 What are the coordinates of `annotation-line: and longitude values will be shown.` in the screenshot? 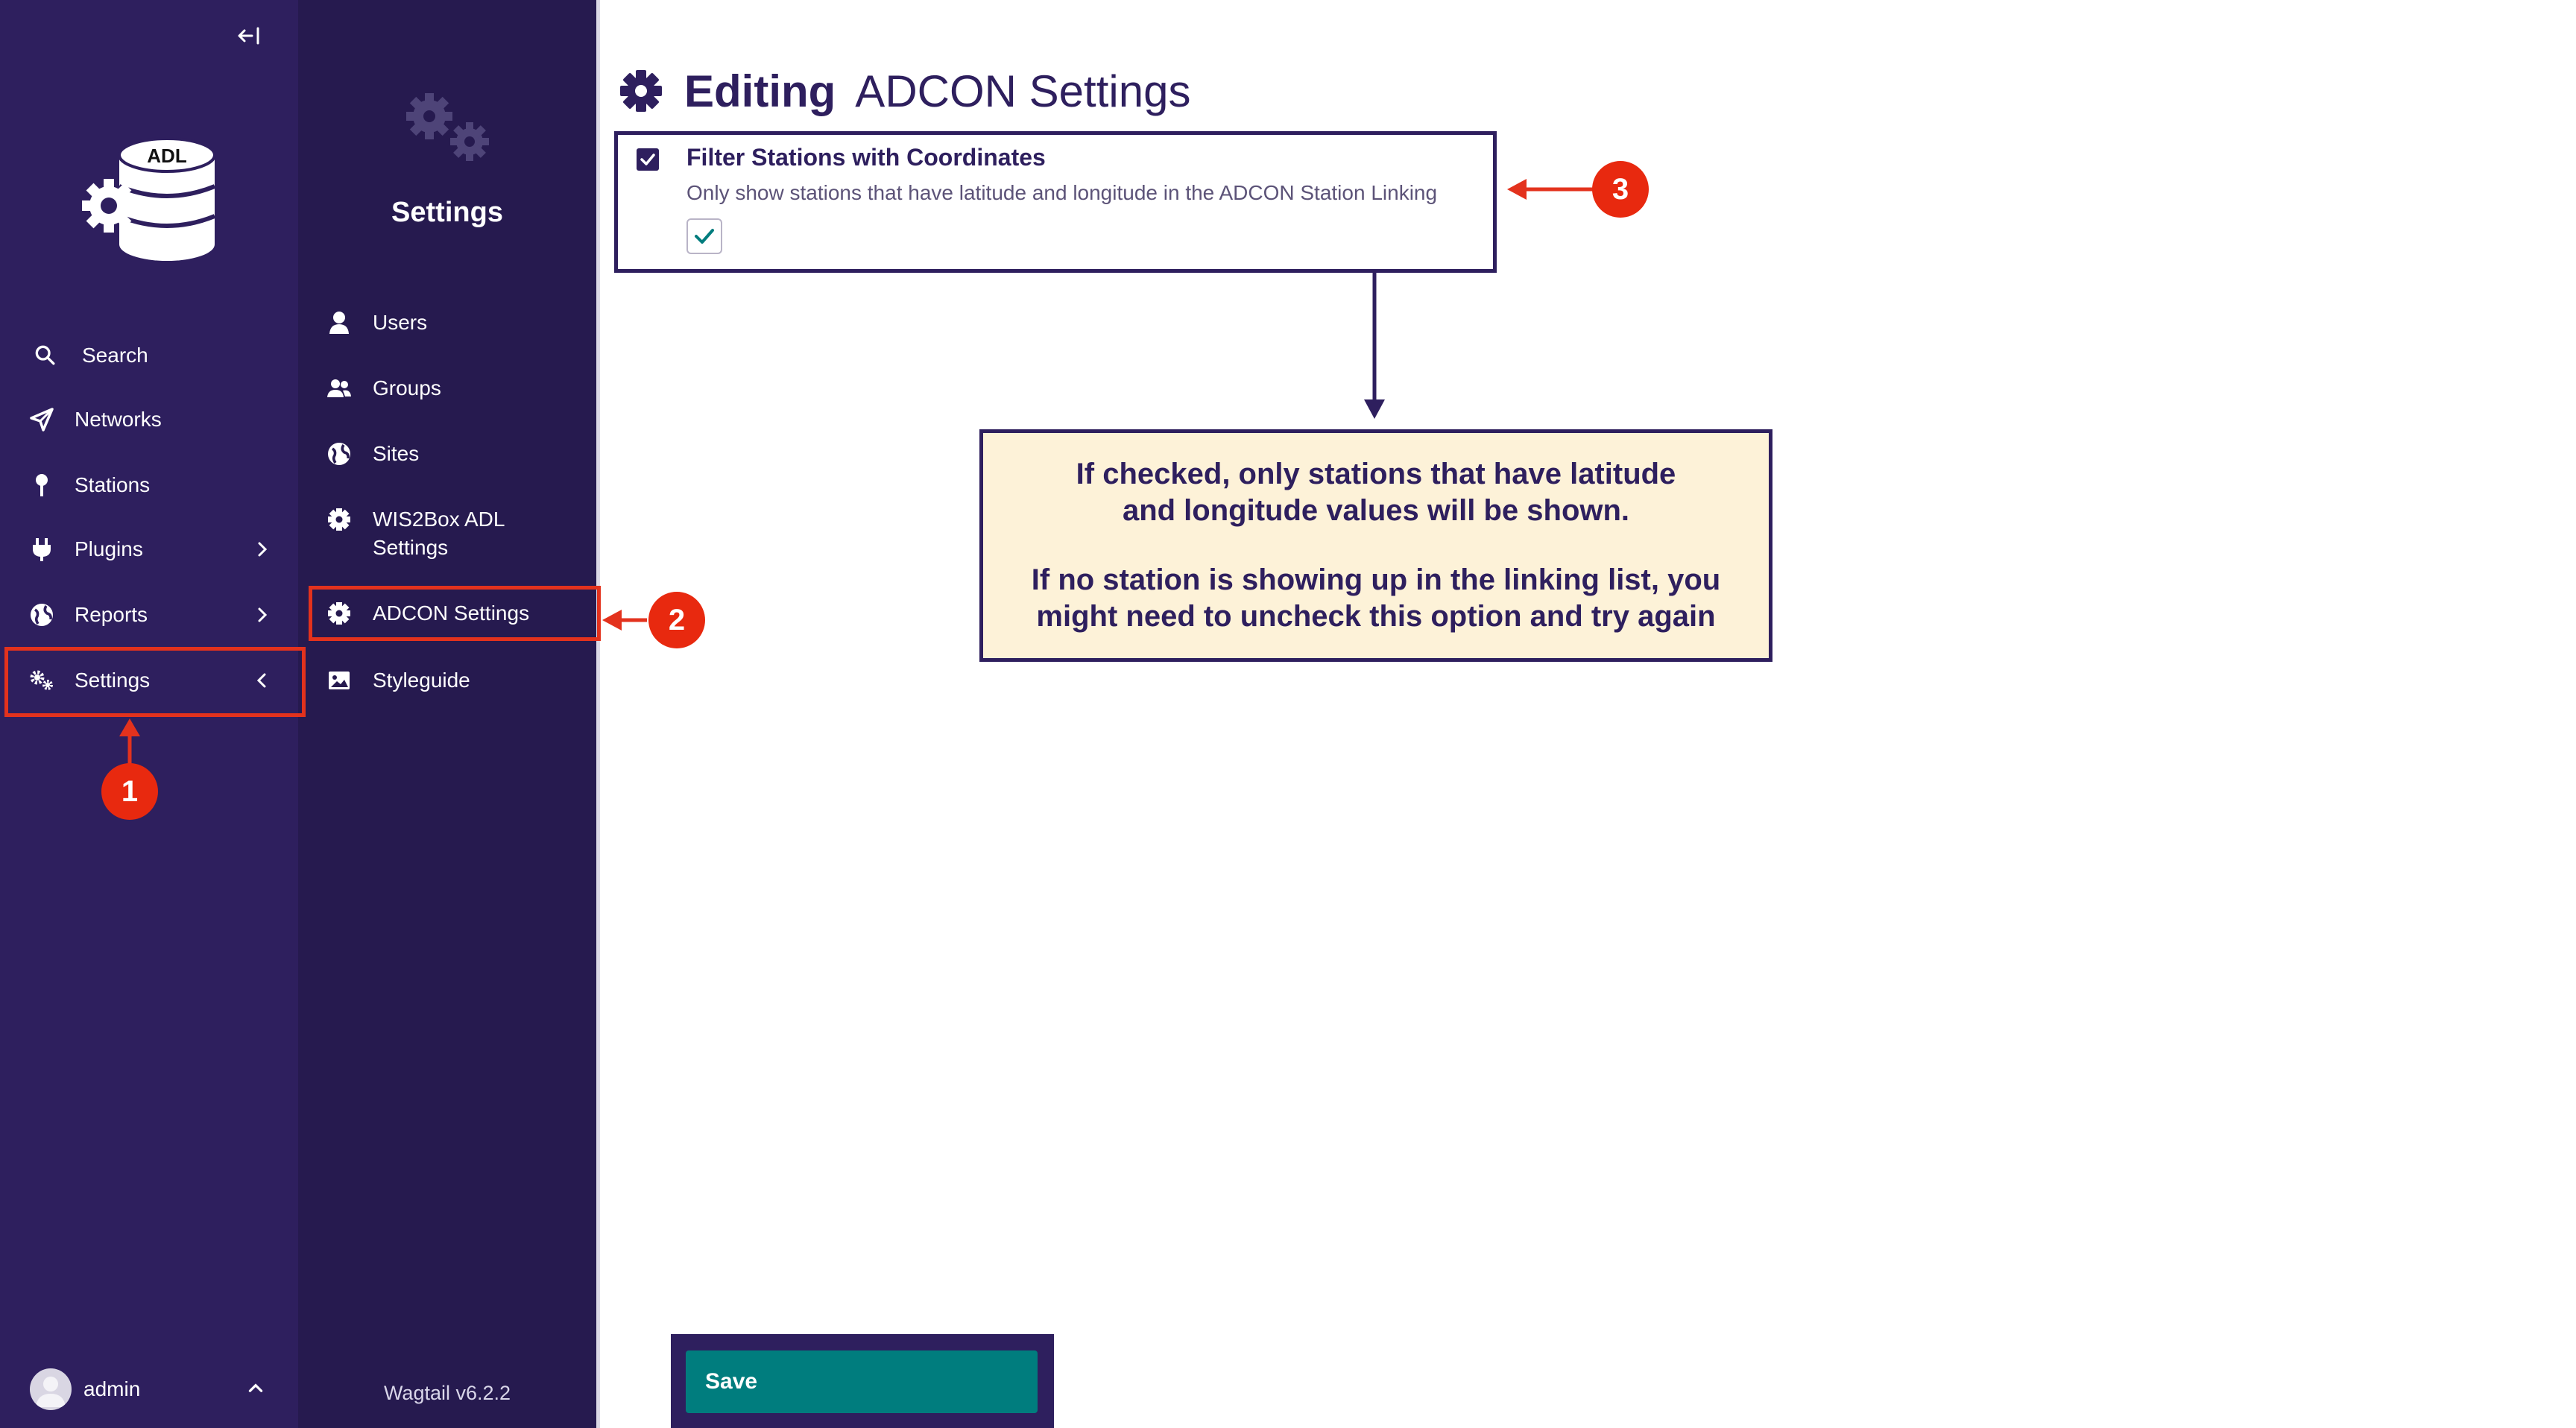 It's located at (1376, 510).